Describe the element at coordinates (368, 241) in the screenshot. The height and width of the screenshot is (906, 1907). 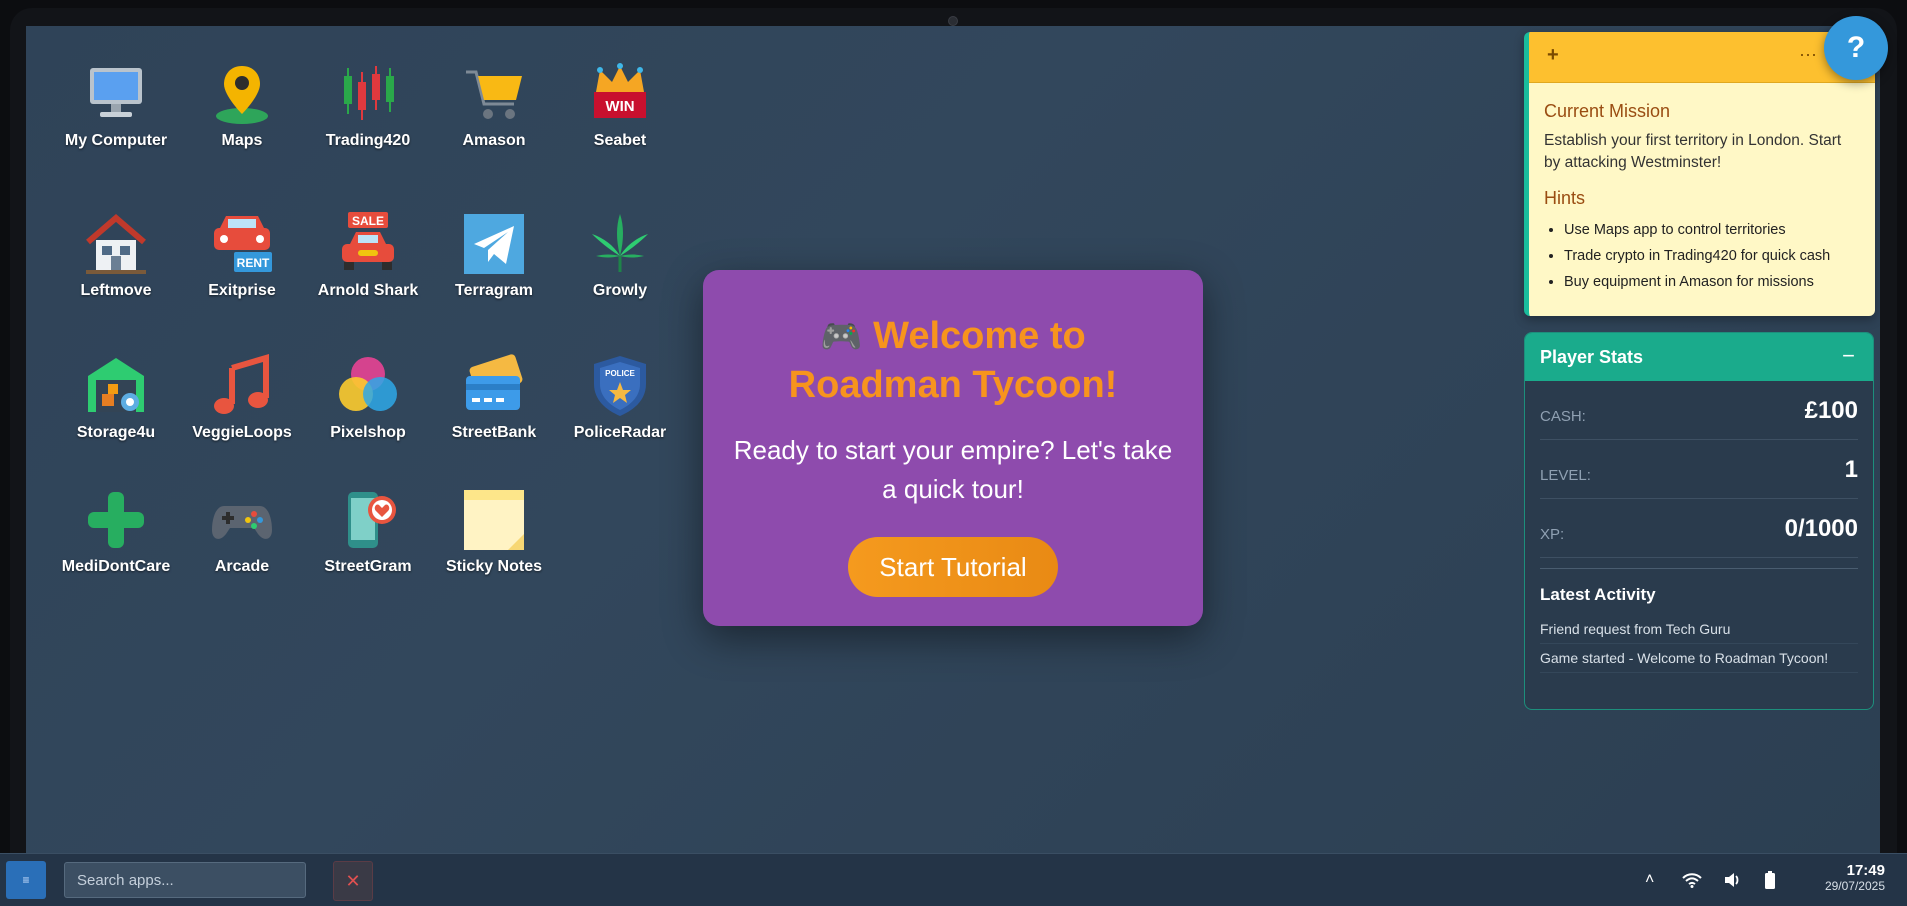
I see `sale-car-icon: SALE` at that location.